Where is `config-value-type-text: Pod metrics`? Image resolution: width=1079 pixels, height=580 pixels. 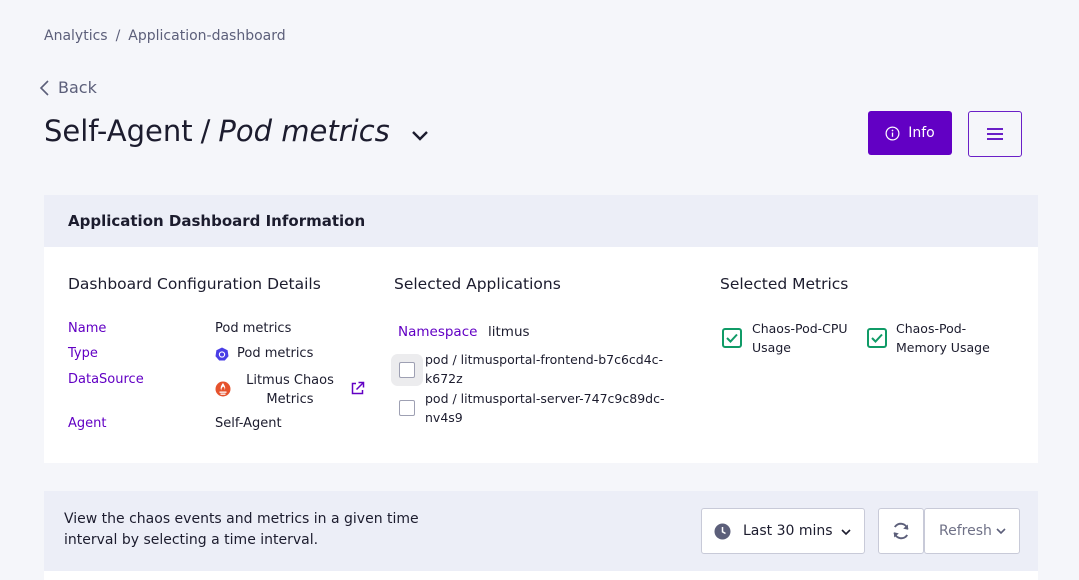
config-value-type-text: Pod metrics is located at coordinates (275, 353).